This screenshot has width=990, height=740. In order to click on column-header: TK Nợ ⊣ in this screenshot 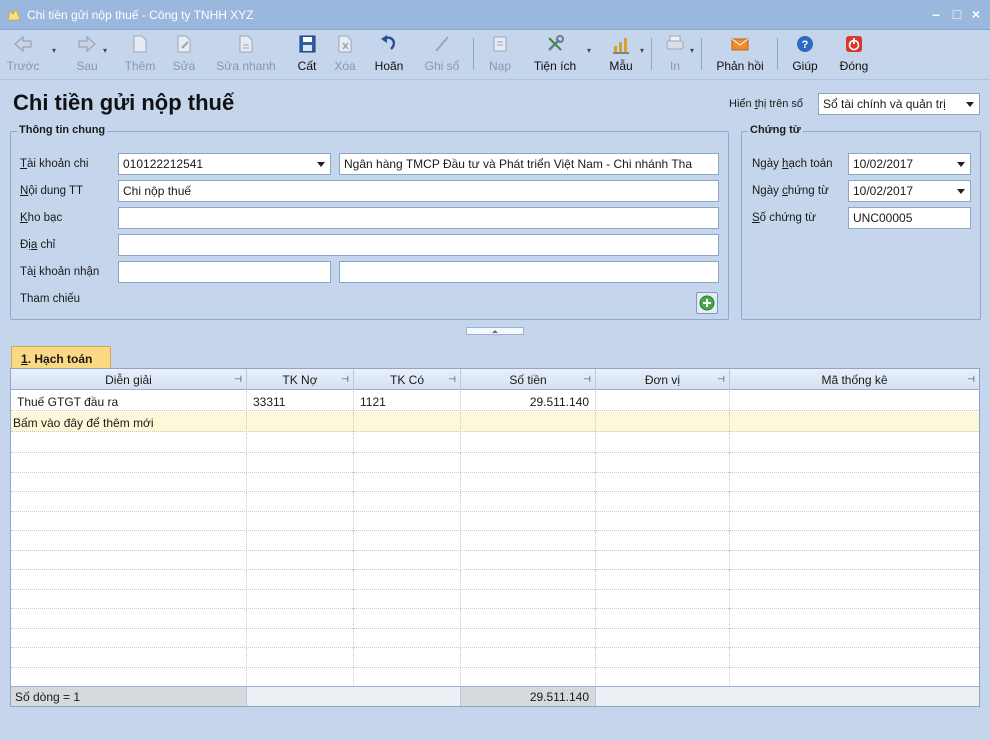, I will do `click(300, 379)`.